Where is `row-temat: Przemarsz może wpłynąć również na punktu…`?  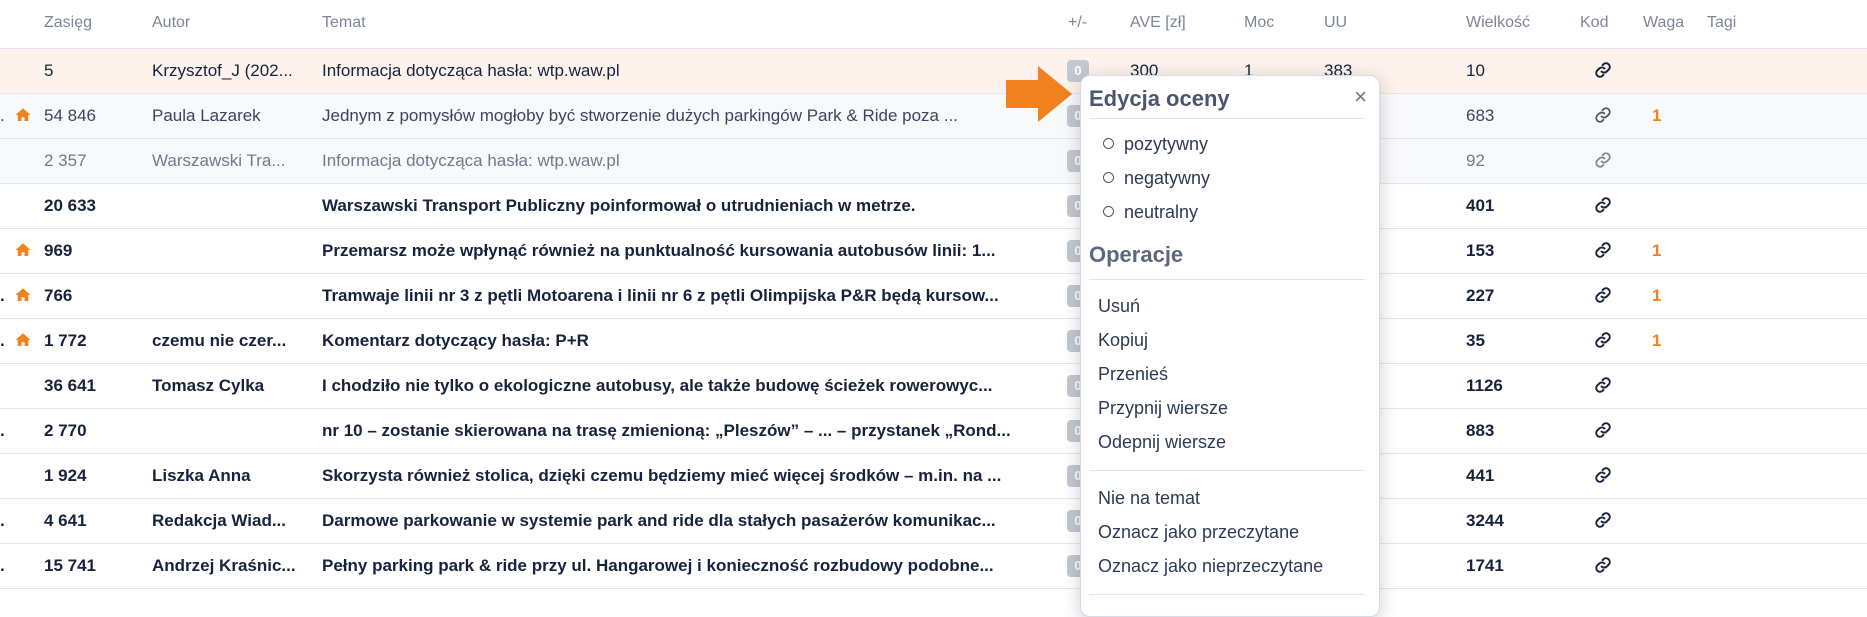 row-temat: Przemarsz może wpłynąć również na punktu… is located at coordinates (686, 251).